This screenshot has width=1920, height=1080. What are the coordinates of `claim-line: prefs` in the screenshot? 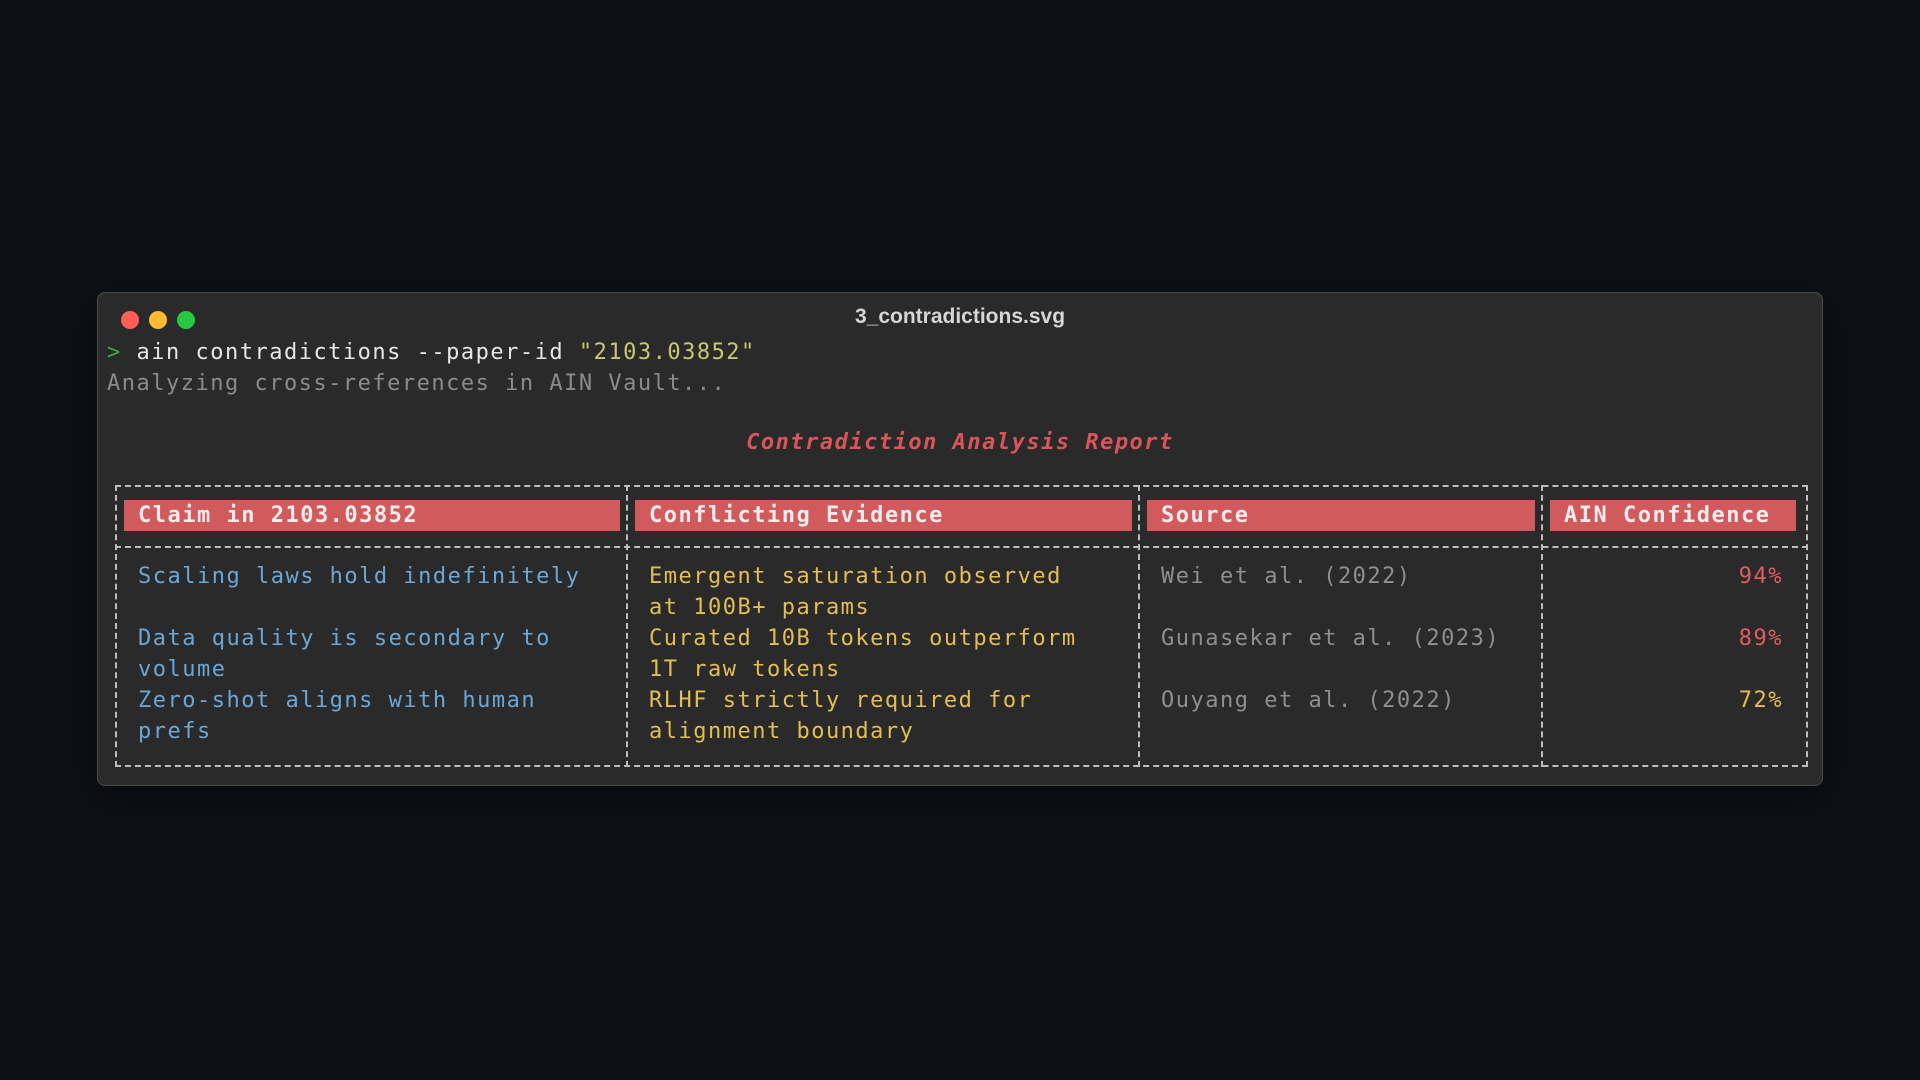 It's located at (175, 731).